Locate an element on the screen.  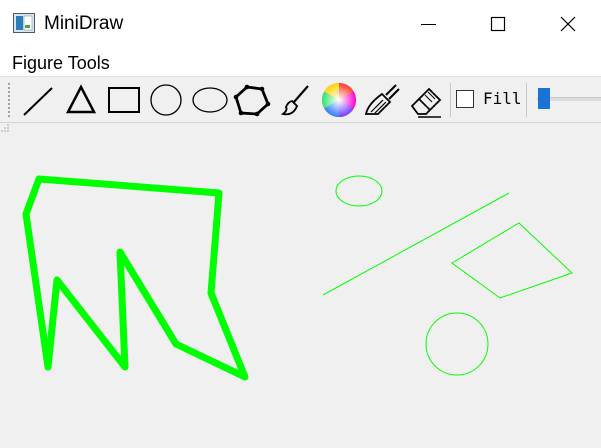
polygon-tool is located at coordinates (252, 100).